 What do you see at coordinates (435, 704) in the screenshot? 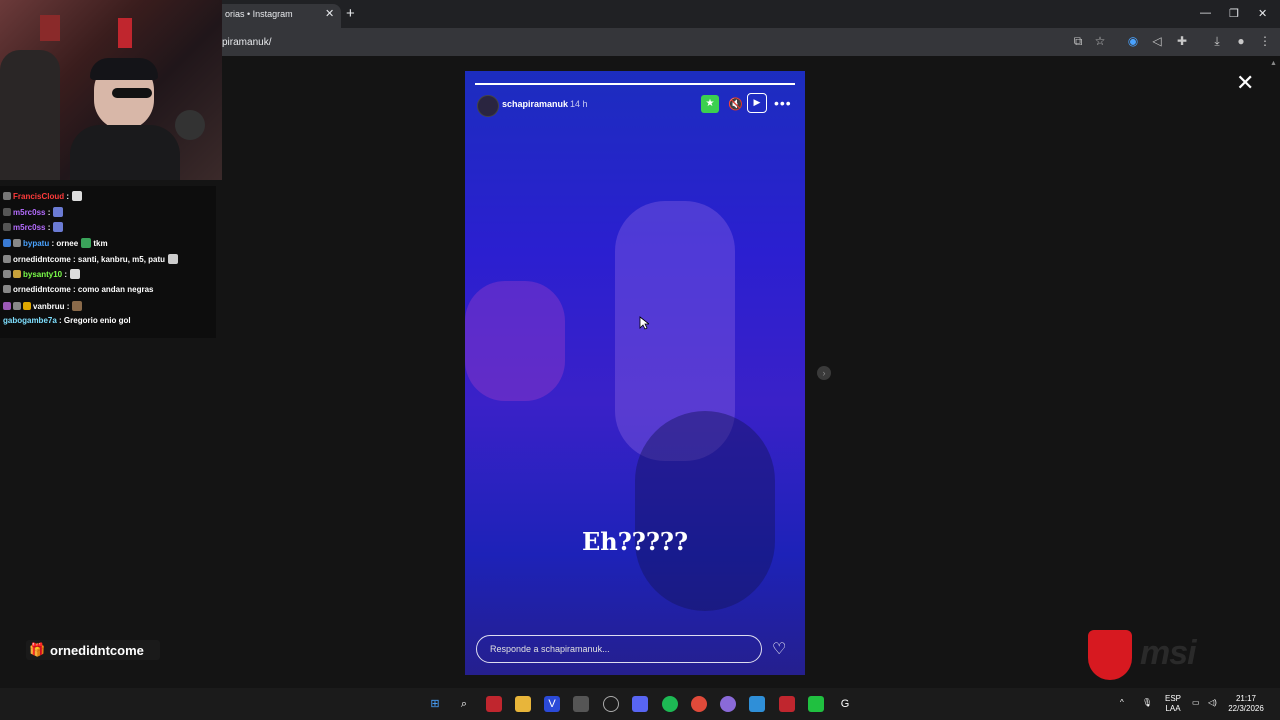
I see `start-icon: ⊞` at bounding box center [435, 704].